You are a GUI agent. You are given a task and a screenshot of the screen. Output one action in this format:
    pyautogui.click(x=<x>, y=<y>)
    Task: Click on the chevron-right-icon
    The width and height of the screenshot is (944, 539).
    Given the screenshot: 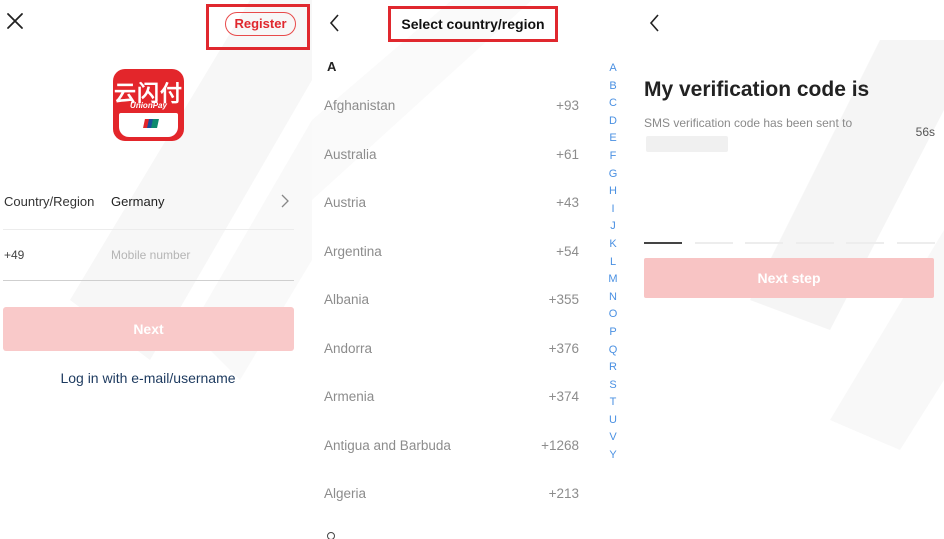 What is the action you would take?
    pyautogui.click(x=285, y=201)
    